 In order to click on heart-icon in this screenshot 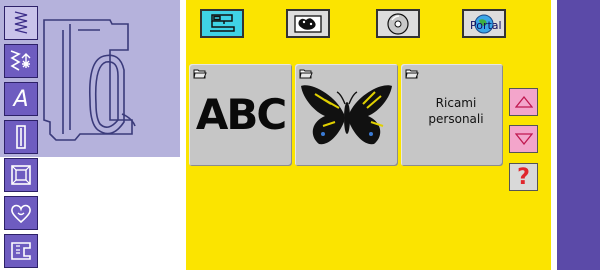, I will do `click(21, 214)`.